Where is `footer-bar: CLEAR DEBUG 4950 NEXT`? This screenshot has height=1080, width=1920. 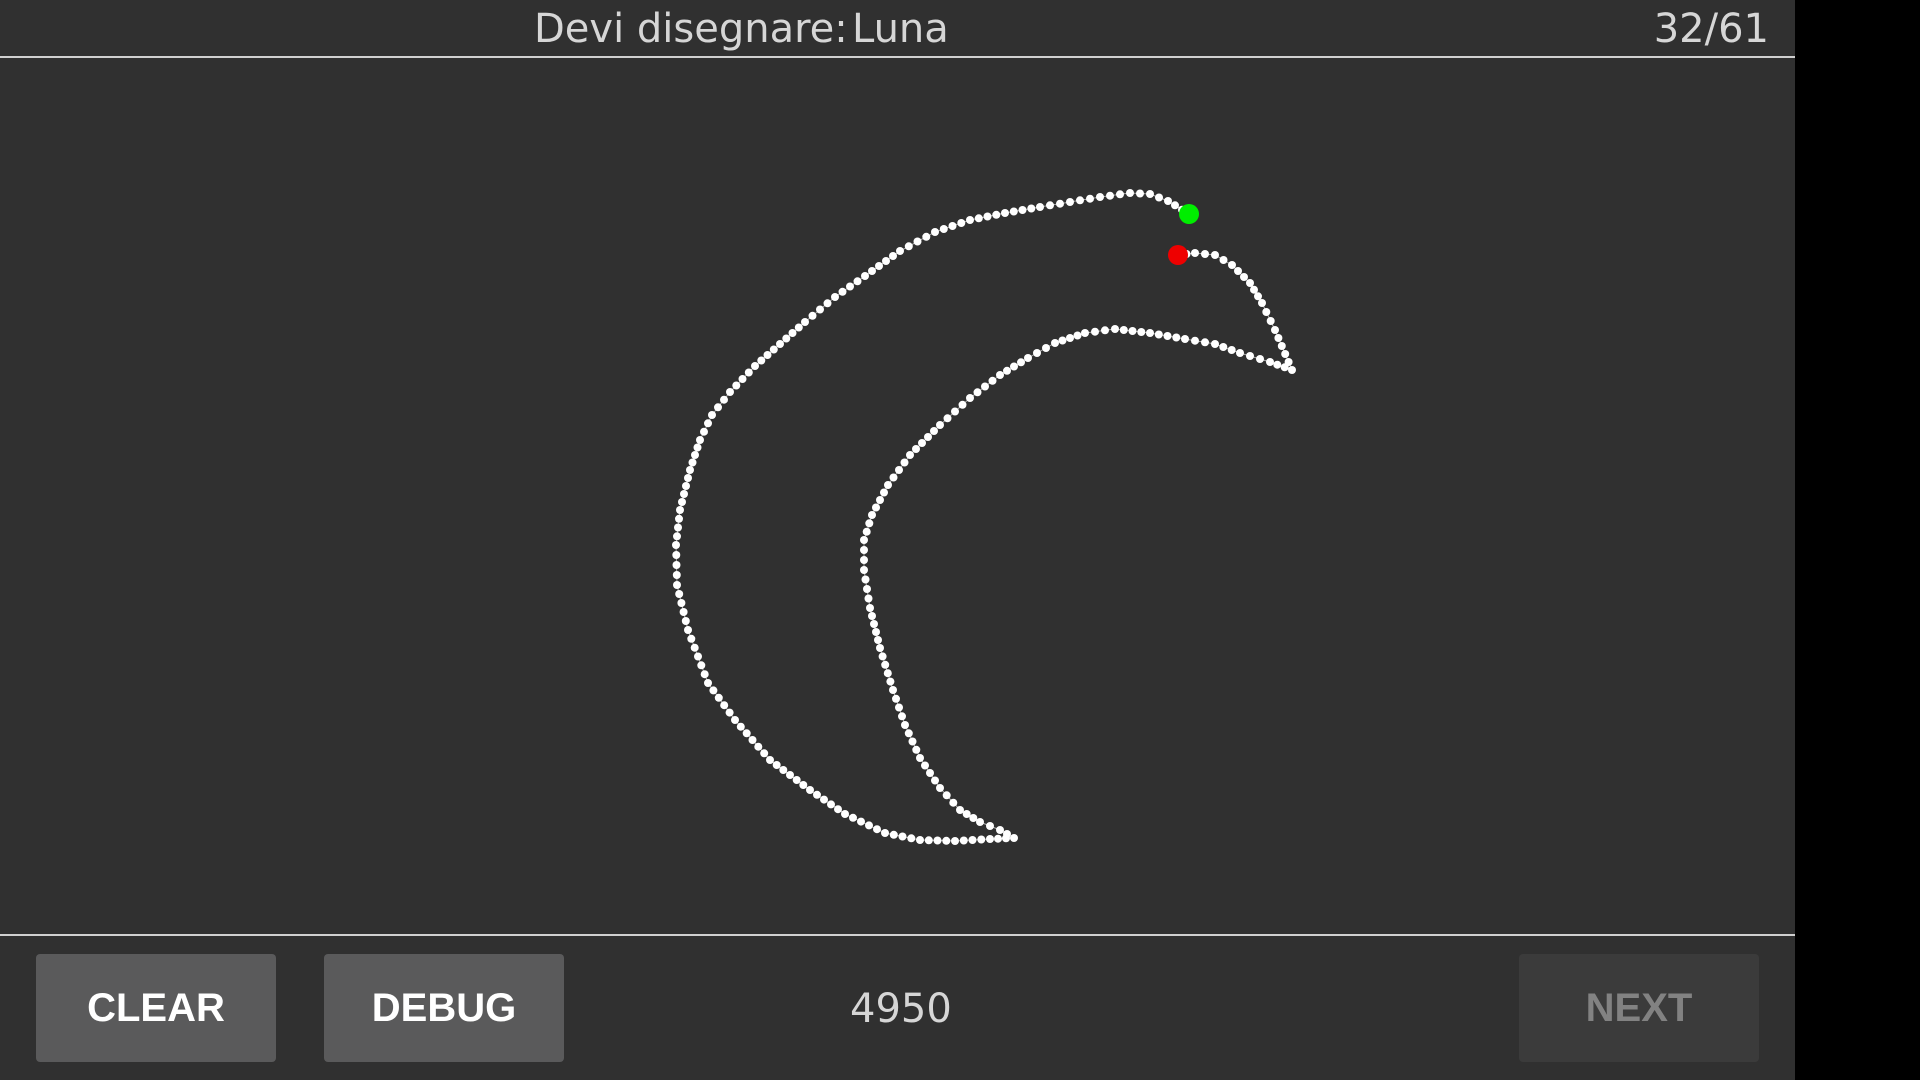 footer-bar: CLEAR DEBUG 4950 NEXT is located at coordinates (897, 1008).